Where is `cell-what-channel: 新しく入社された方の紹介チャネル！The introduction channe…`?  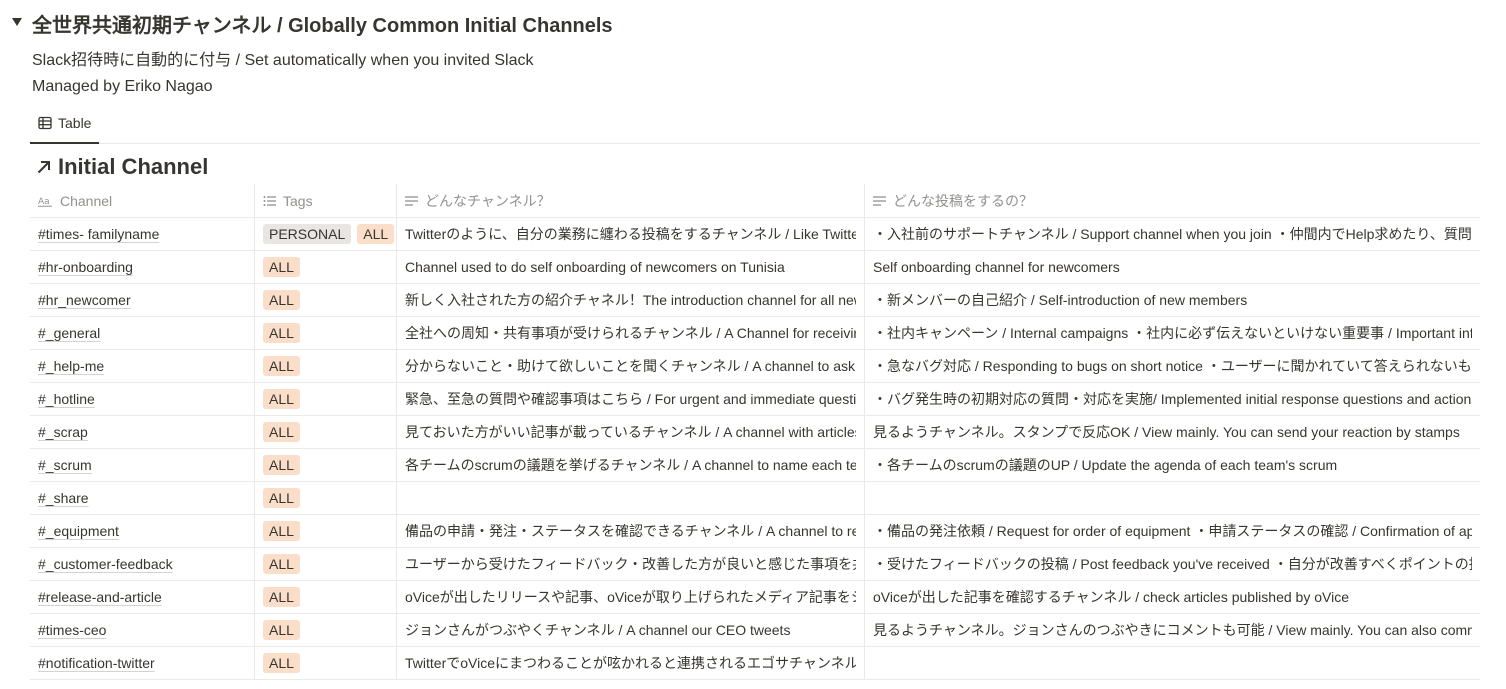 cell-what-channel: 新しく入社された方の紹介チャネル！The introduction channe… is located at coordinates (630, 300).